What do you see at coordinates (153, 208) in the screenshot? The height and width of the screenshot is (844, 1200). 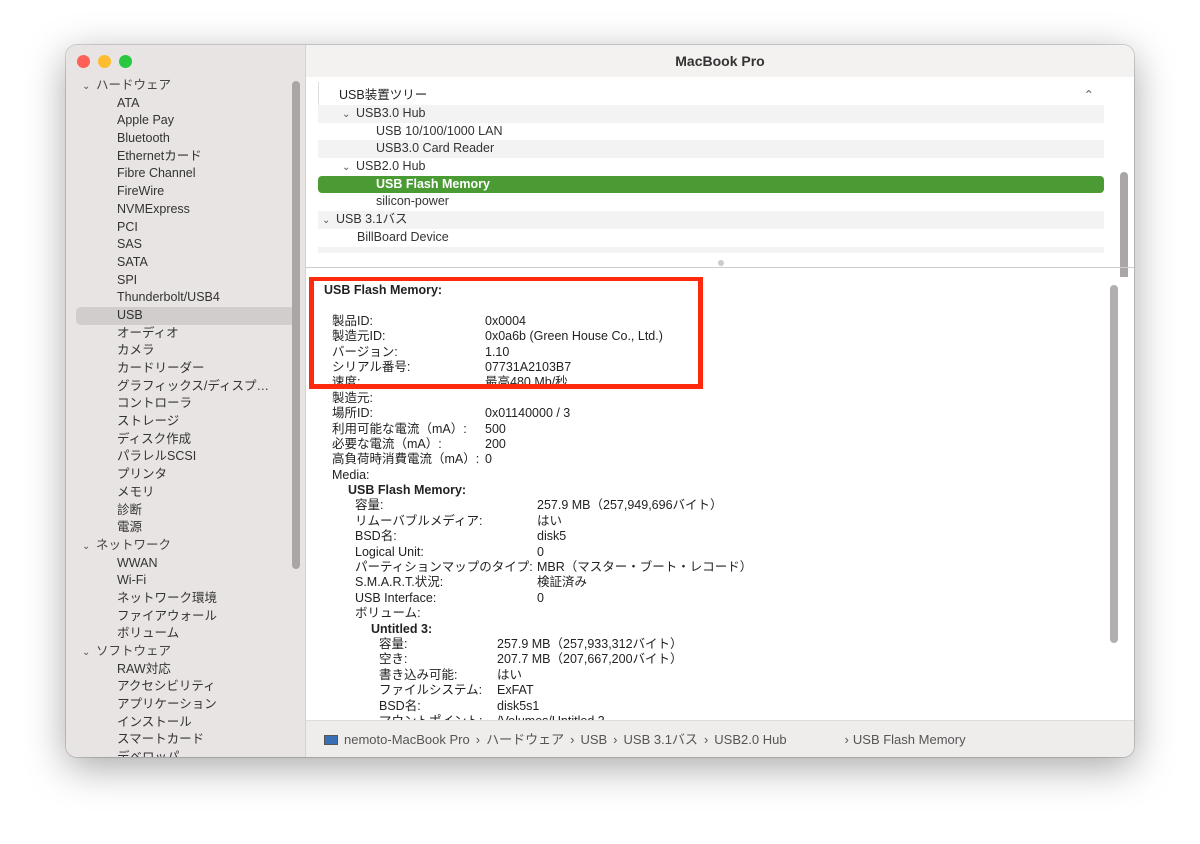 I see `sidebar-item-label: NVMExpress` at bounding box center [153, 208].